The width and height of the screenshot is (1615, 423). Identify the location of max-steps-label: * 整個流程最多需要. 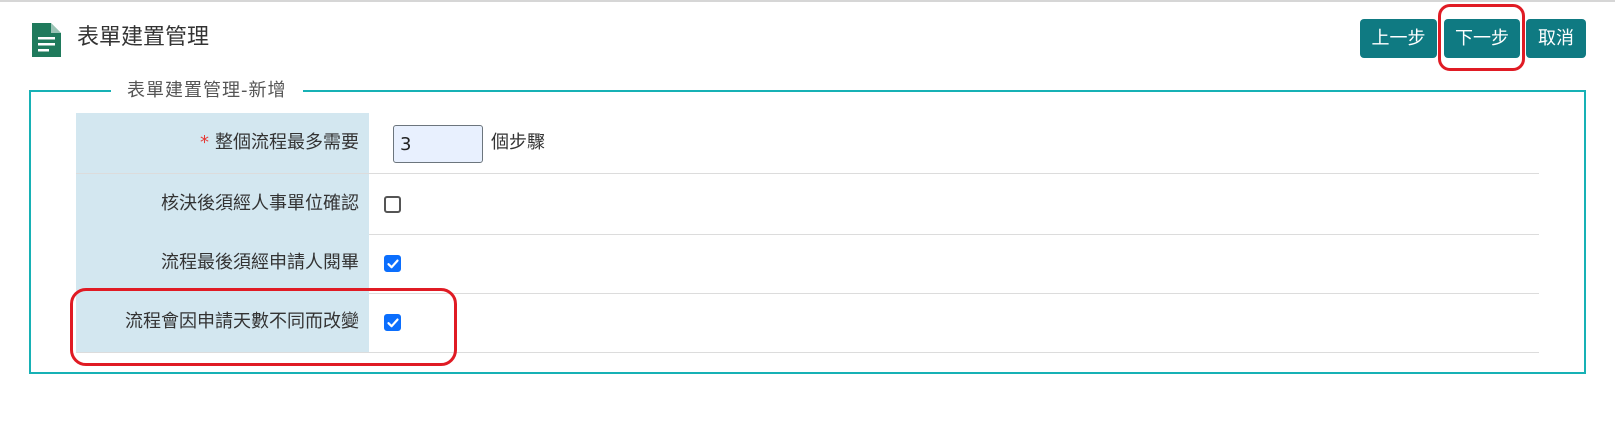
(222, 143).